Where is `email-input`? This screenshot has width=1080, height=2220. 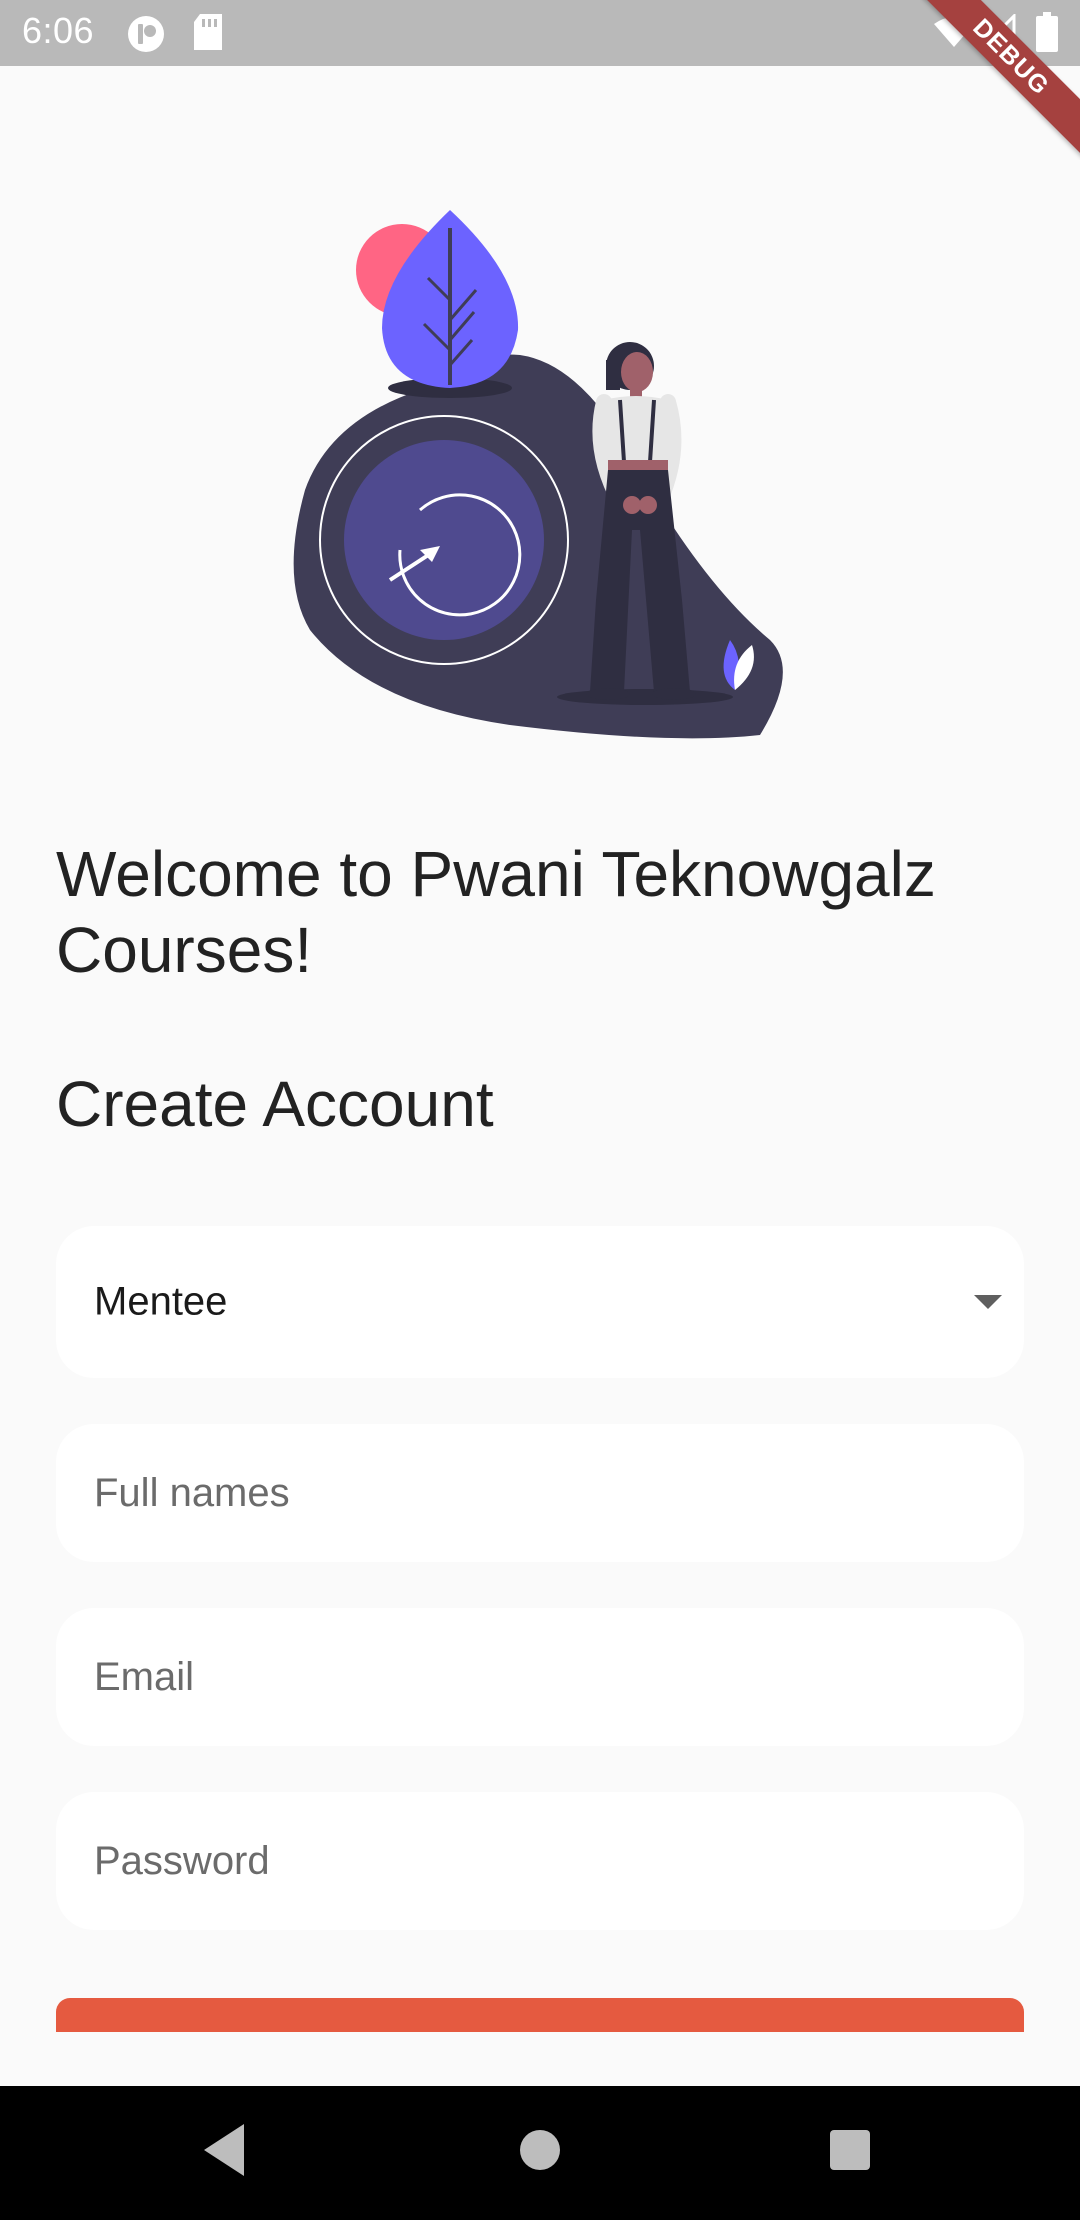 email-input is located at coordinates (540, 1677).